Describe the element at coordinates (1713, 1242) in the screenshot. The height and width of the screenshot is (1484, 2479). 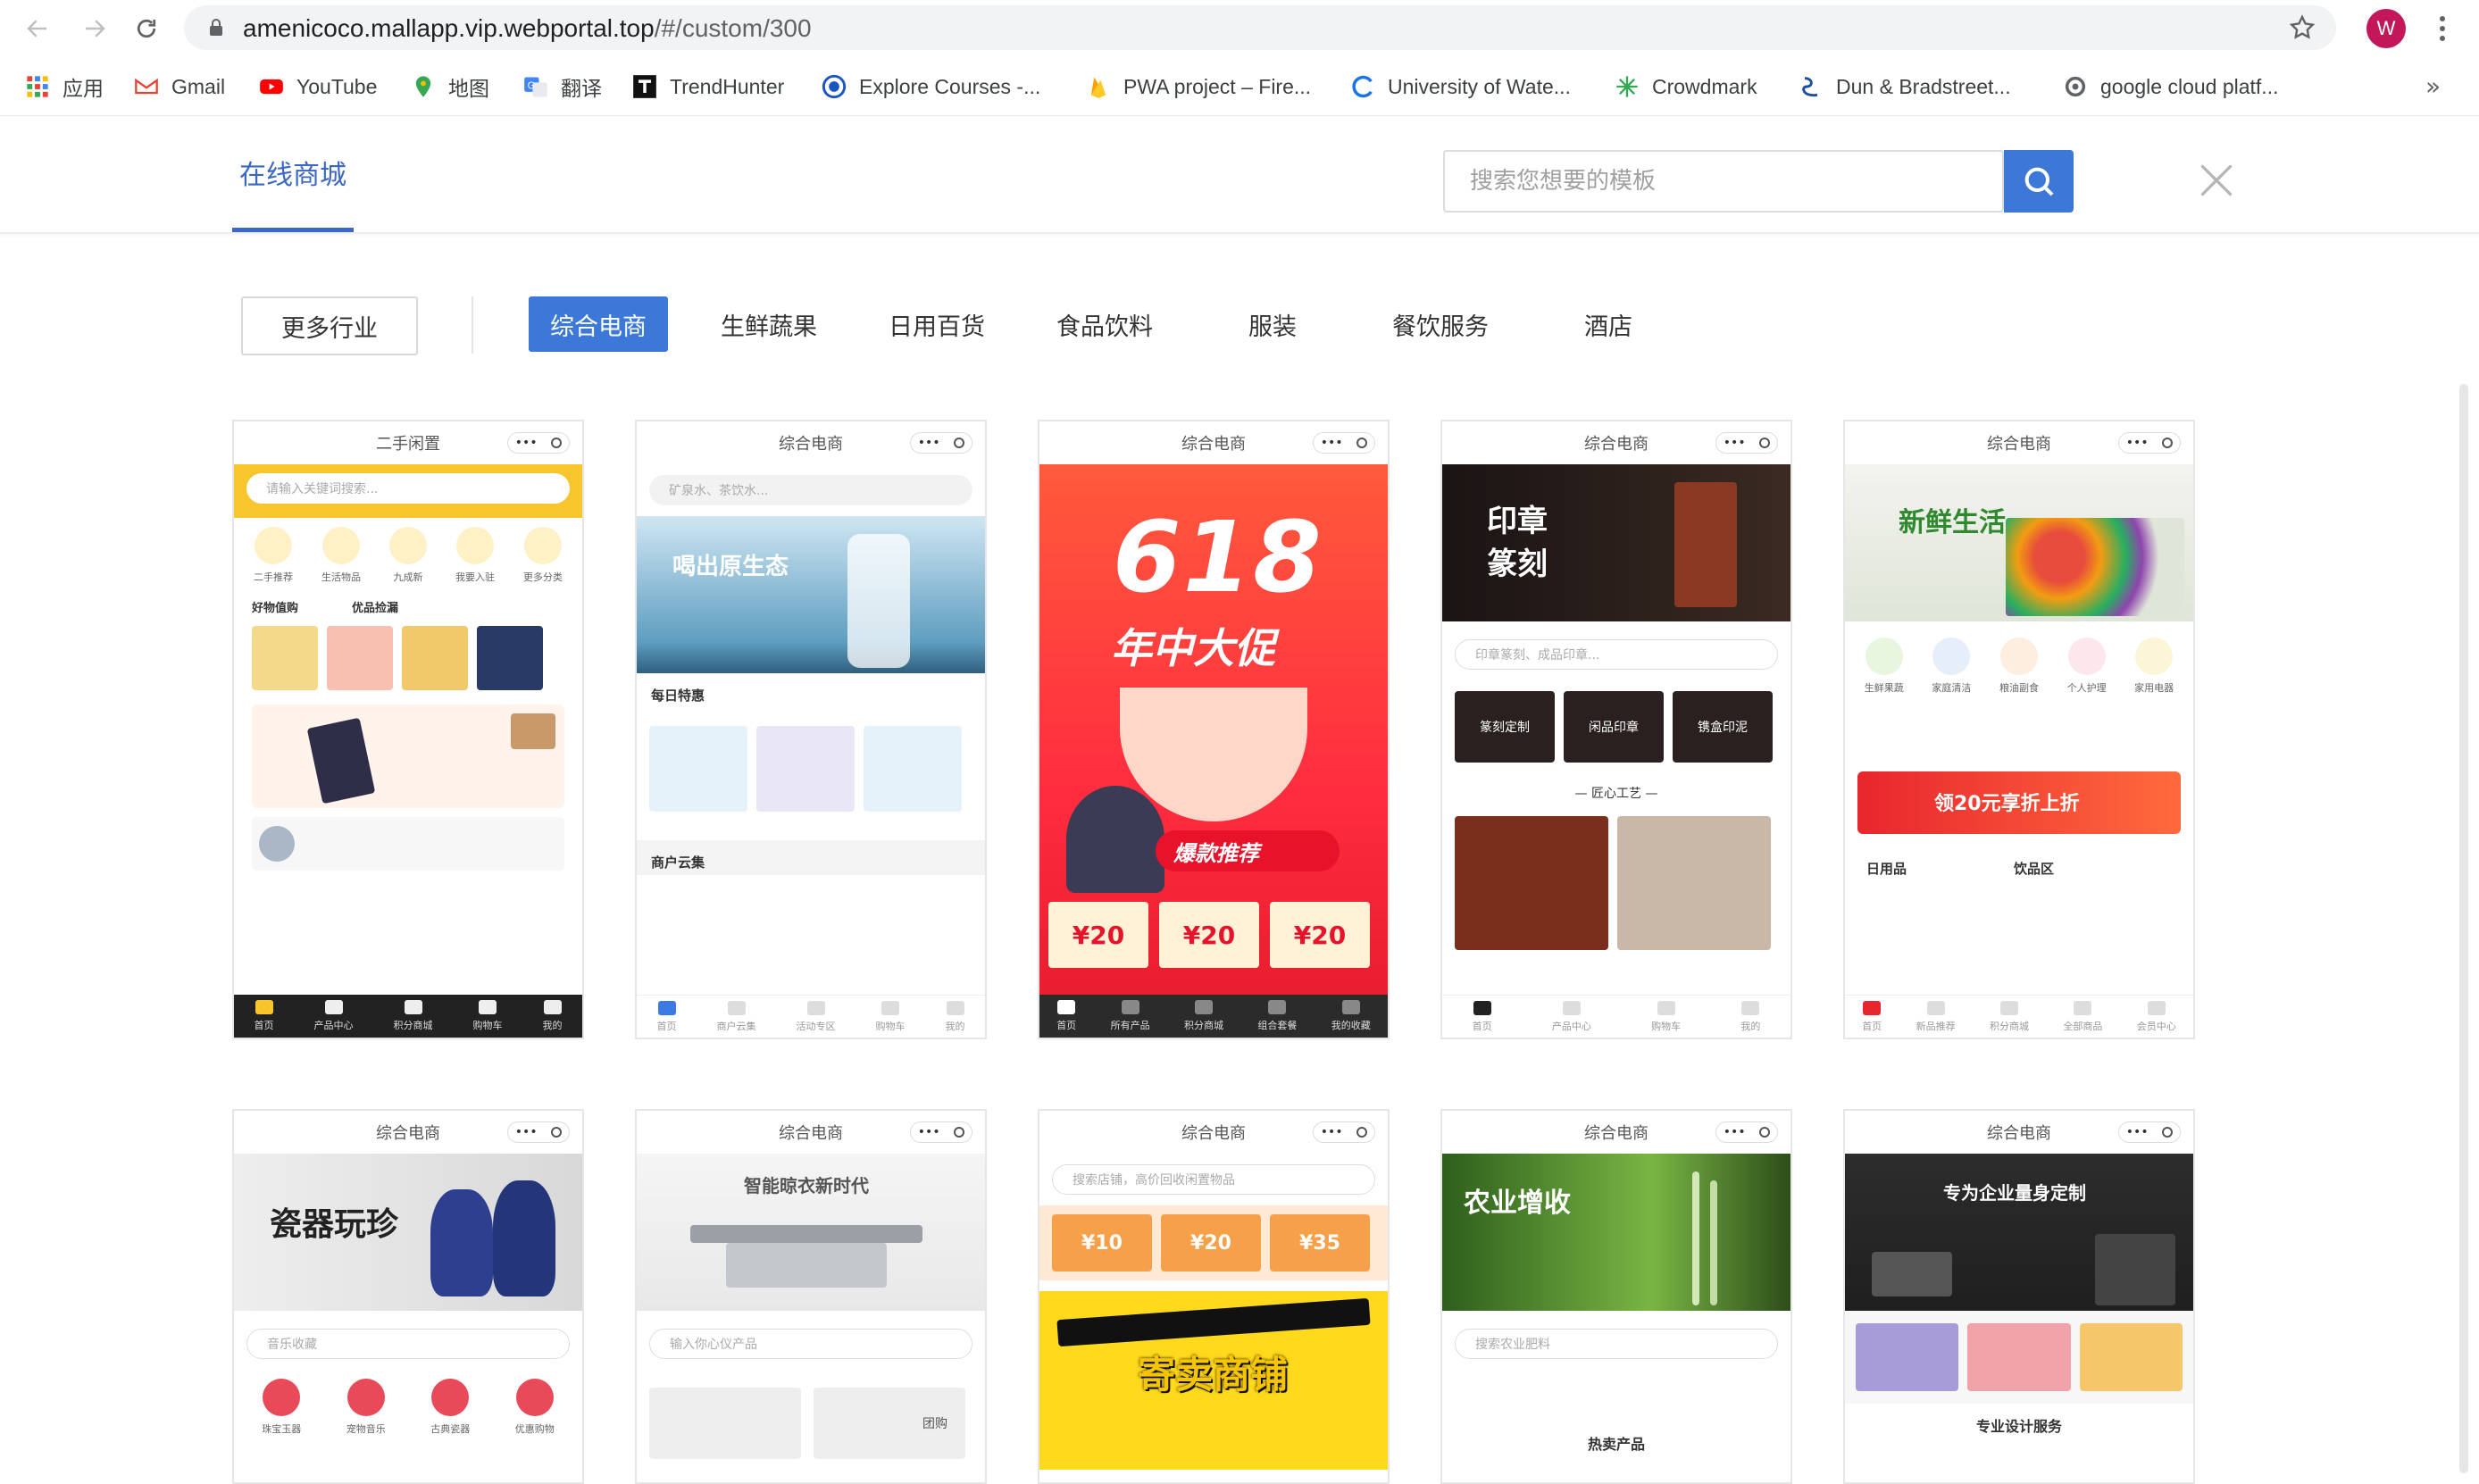
I see `rice-stalk-image` at that location.